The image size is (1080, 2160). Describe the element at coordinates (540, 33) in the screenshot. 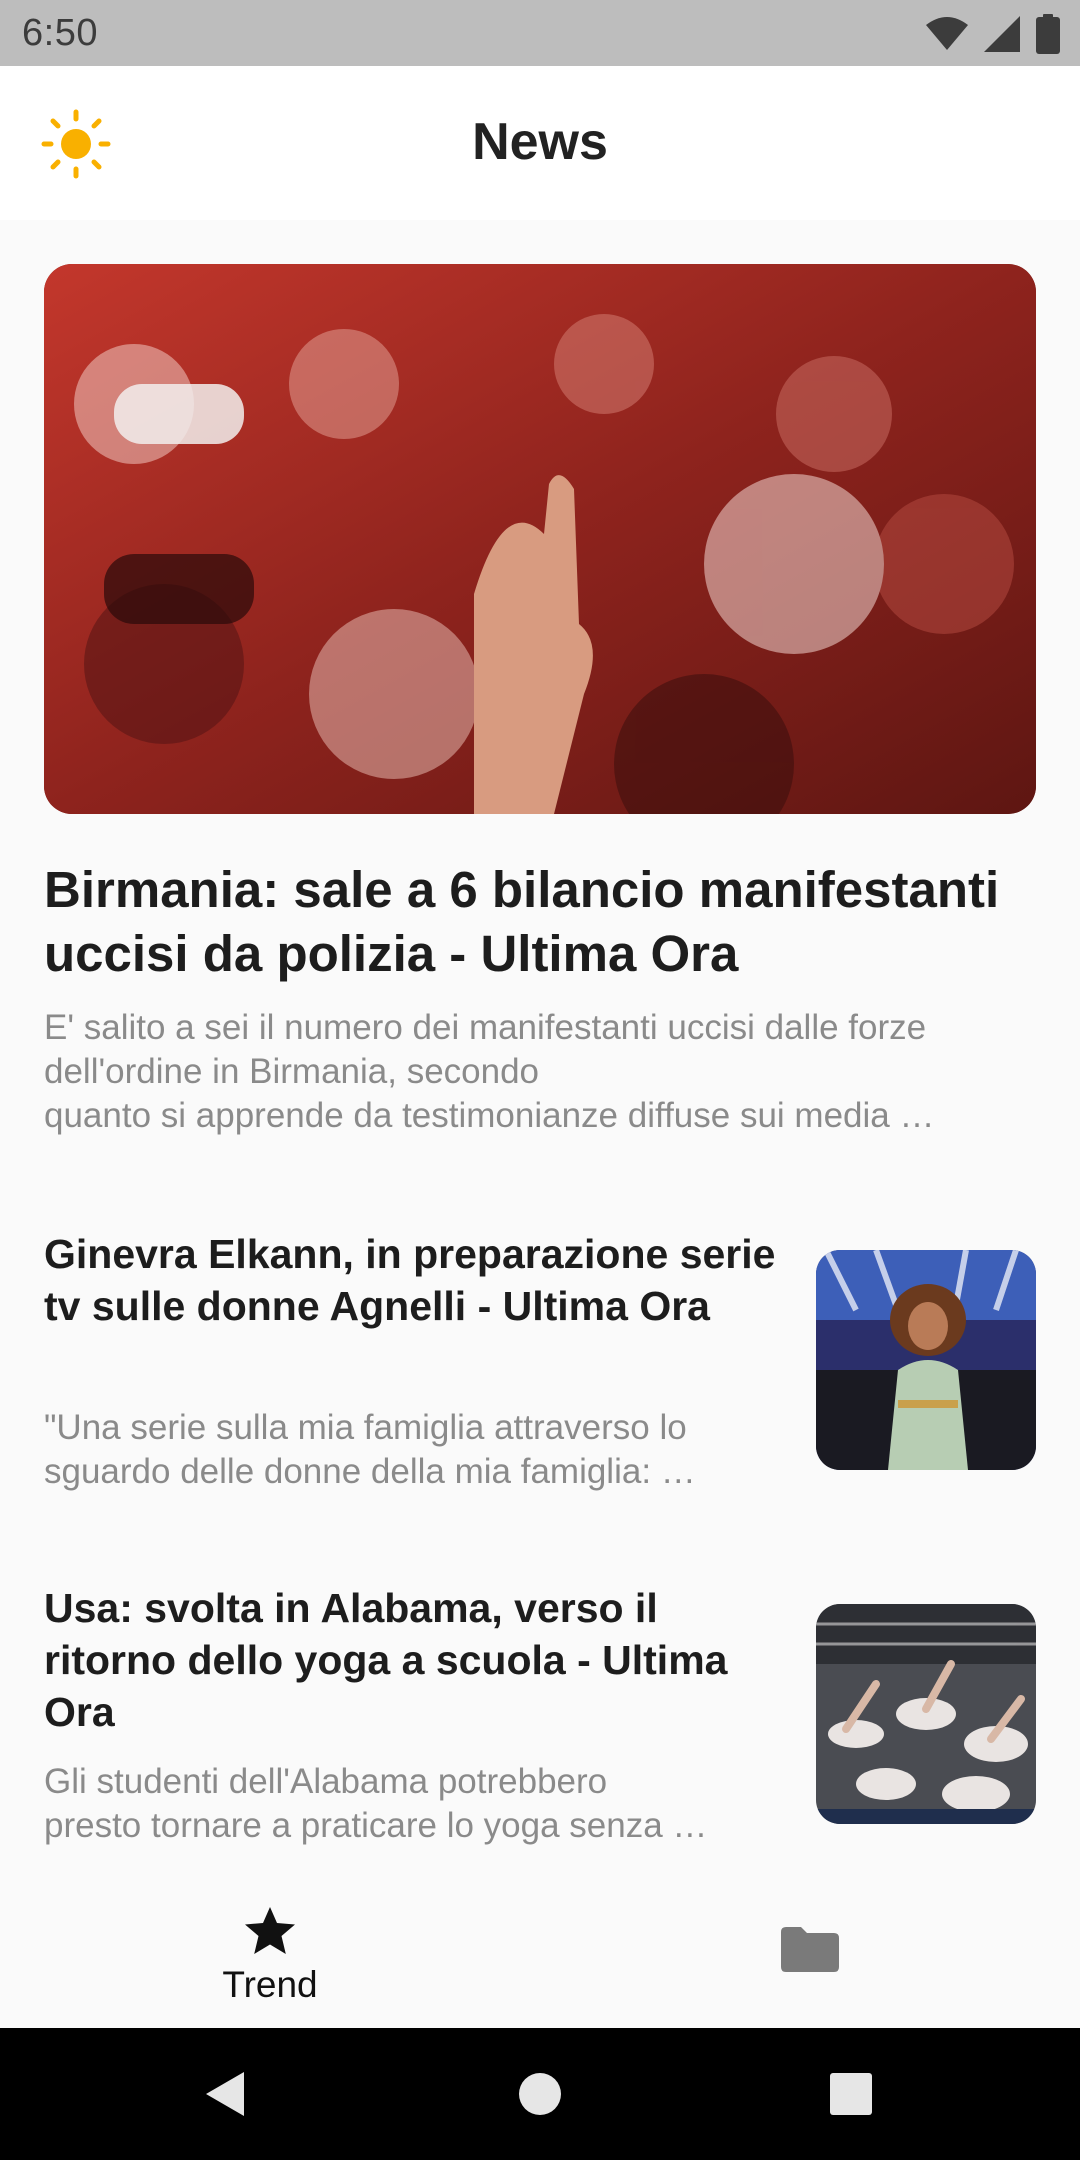

I see `status-bar: 6:50` at that location.